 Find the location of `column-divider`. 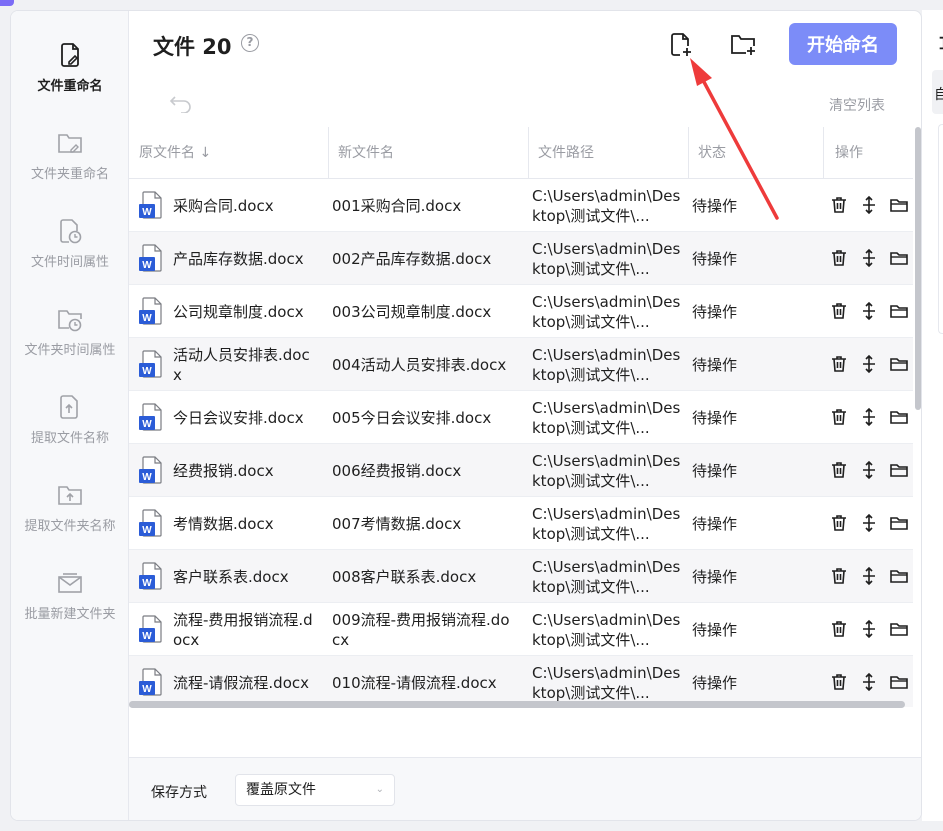

column-divider is located at coordinates (823, 153).